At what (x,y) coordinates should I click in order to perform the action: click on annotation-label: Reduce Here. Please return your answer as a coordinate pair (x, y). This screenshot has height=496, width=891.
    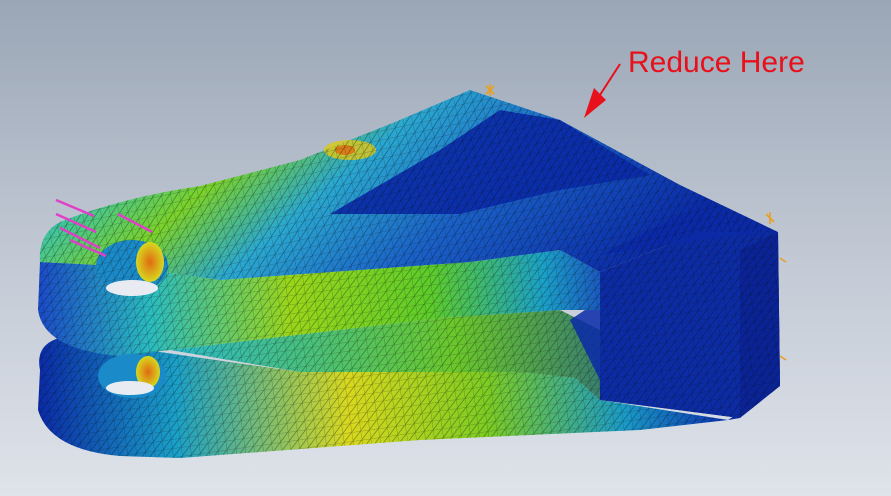
    Looking at the image, I should click on (716, 62).